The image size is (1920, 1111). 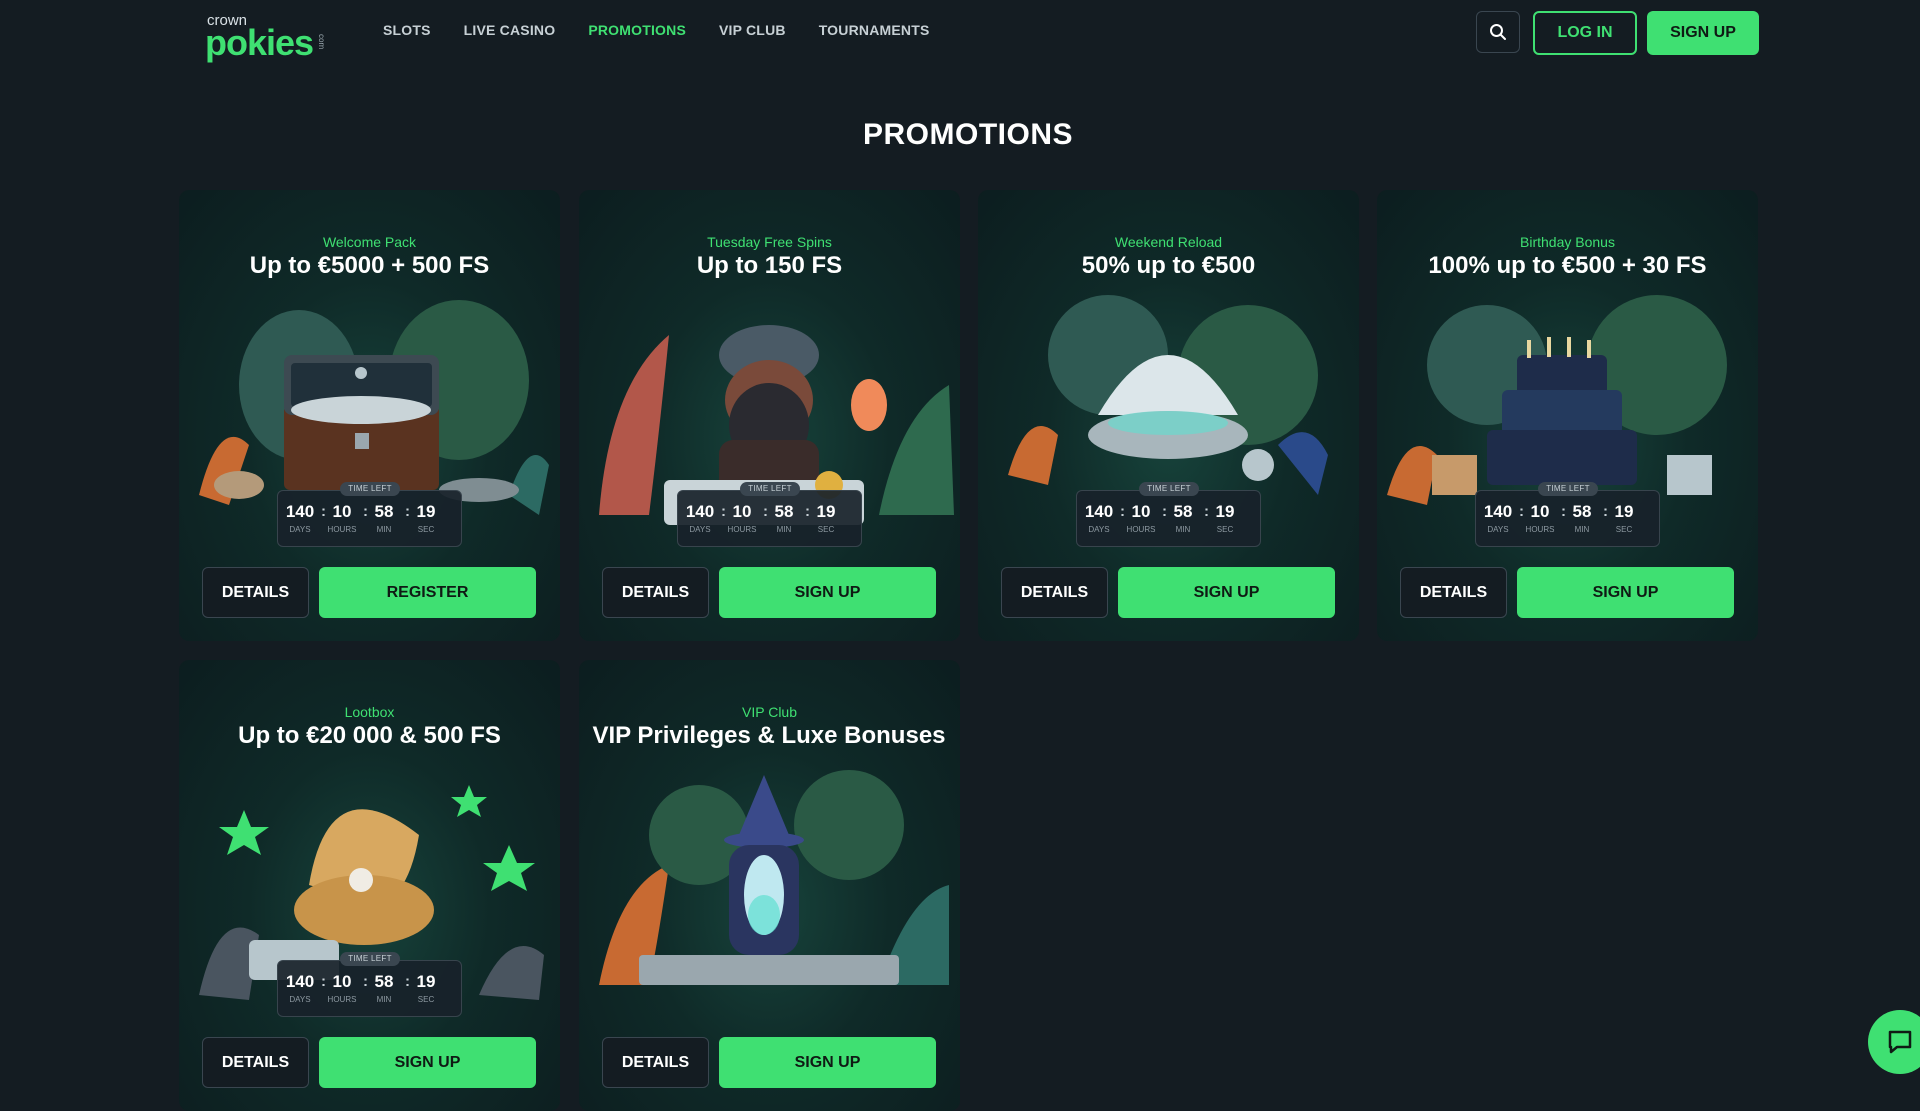 I want to click on logo-main-text: pokies, so click(x=259, y=42).